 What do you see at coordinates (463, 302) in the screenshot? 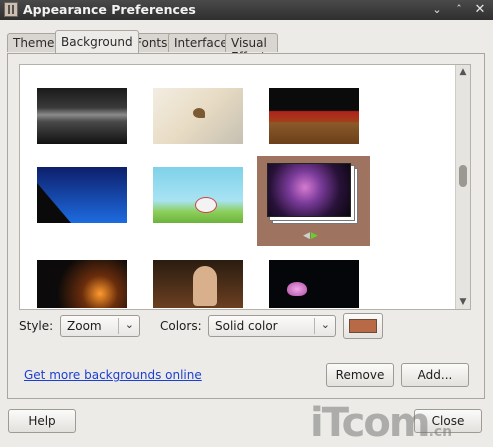
I see `scroll-down-icon: ▼` at bounding box center [463, 302].